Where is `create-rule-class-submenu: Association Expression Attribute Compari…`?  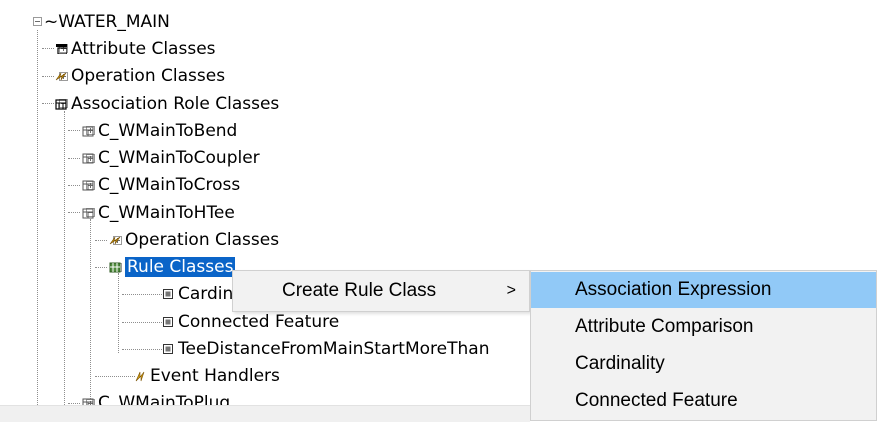 create-rule-class-submenu: Association Expression Attribute Compari… is located at coordinates (703, 345).